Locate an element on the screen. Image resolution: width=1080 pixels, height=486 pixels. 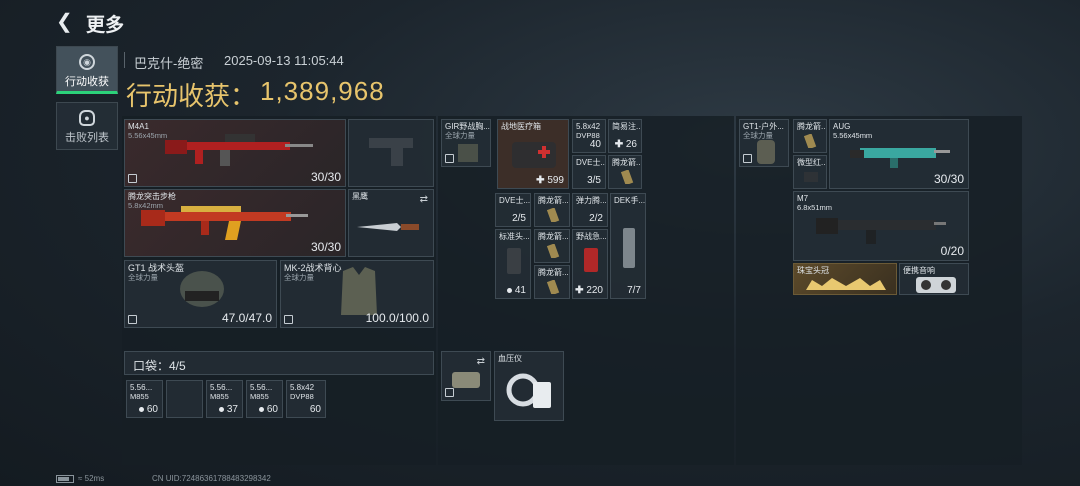
pocket-slot-3: 5.56... M855 37 is located at coordinates (224, 399).